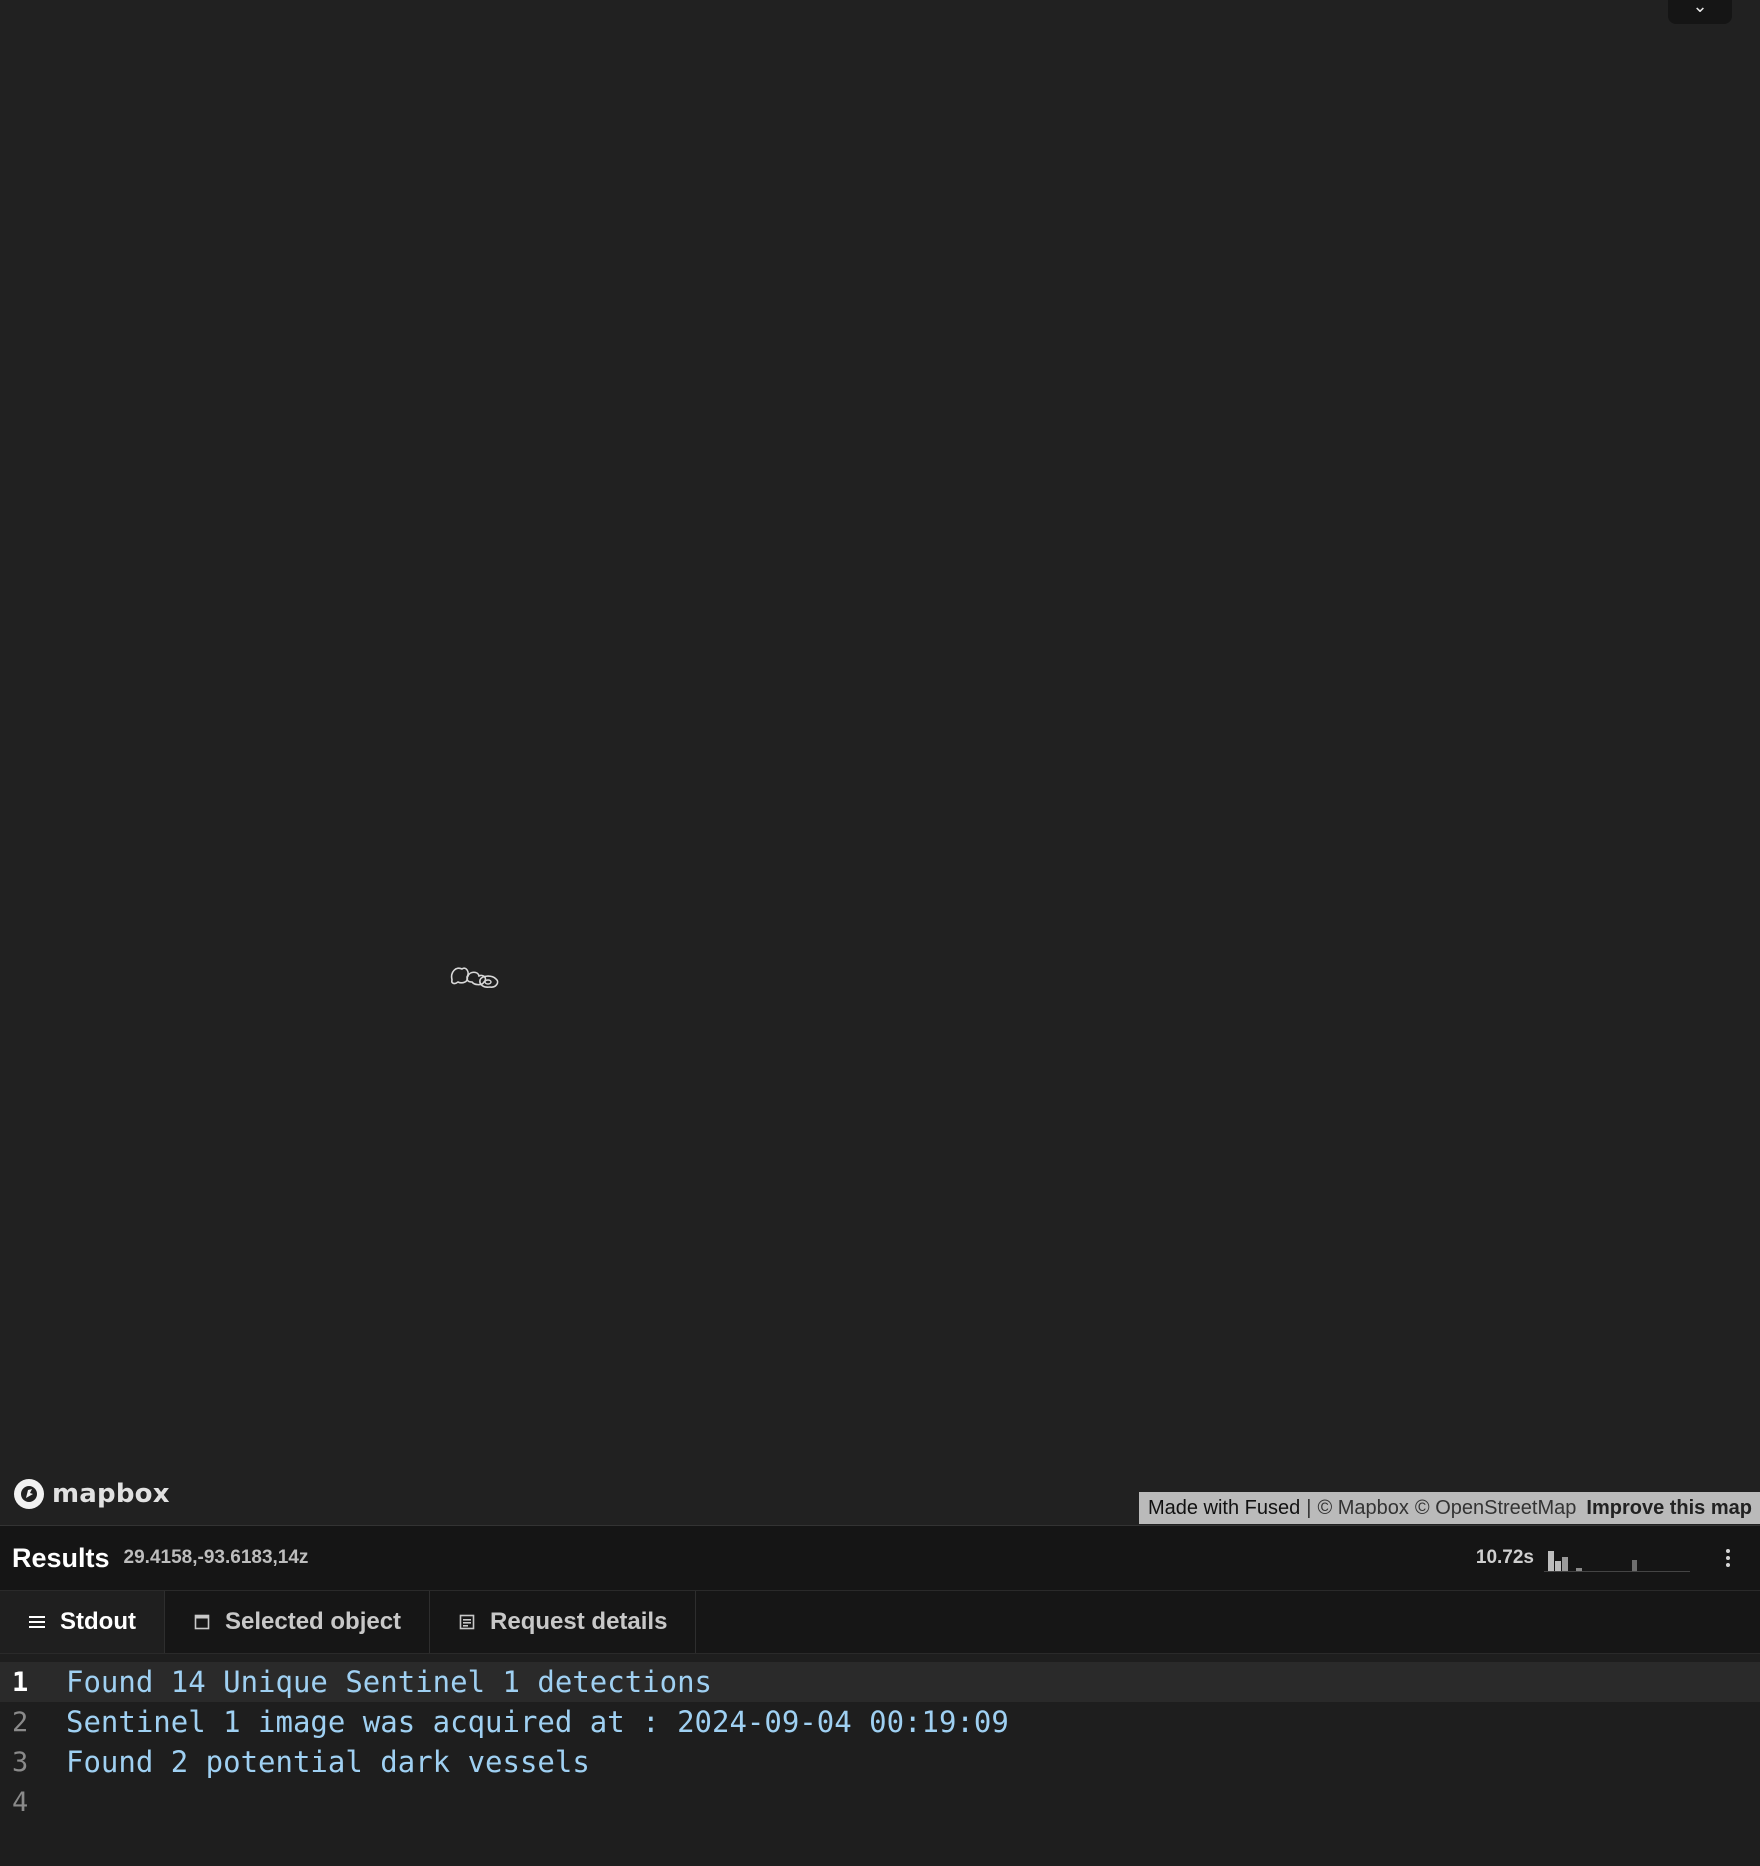  Describe the element at coordinates (880, 1682) in the screenshot. I see `console-line: 1 Found 14 Unique Sentinel 1 detections` at that location.